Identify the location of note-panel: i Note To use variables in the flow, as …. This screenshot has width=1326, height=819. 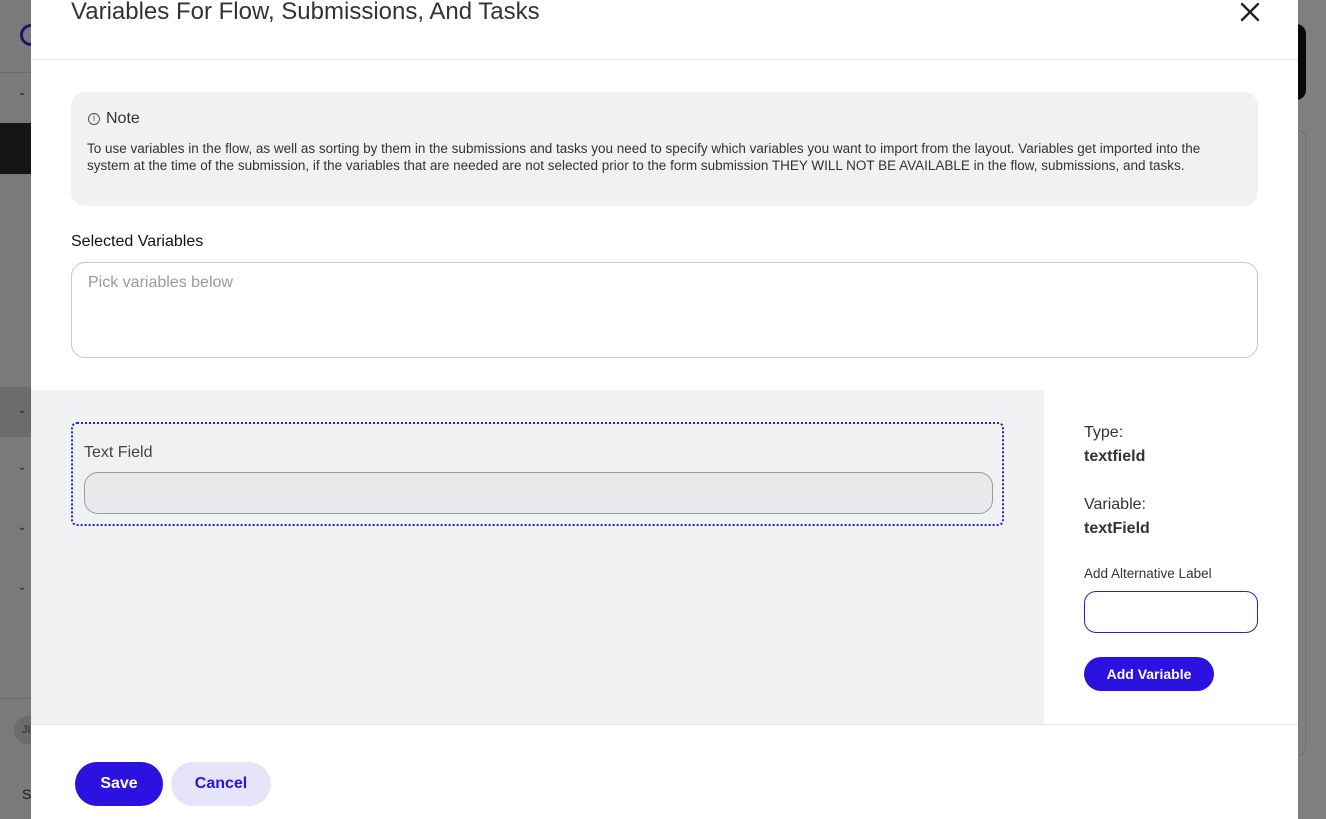
(664, 149).